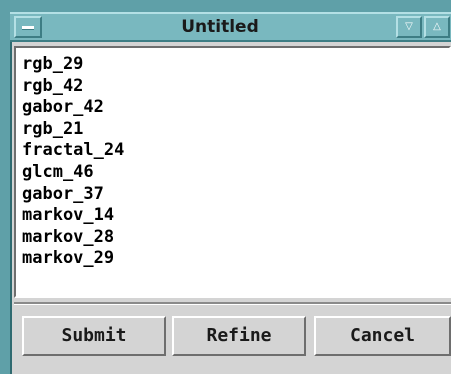 This screenshot has width=451, height=374. I want to click on window-menu-icon, so click(28, 28).